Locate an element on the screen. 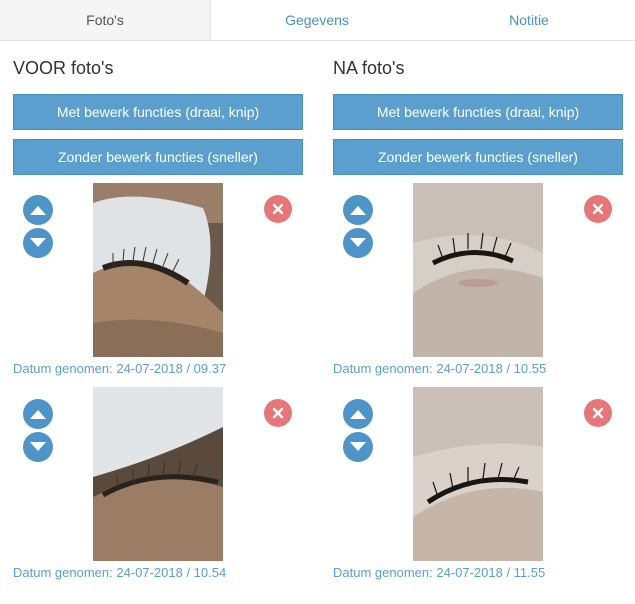  voor-title: VOOR foto's is located at coordinates (63, 68).